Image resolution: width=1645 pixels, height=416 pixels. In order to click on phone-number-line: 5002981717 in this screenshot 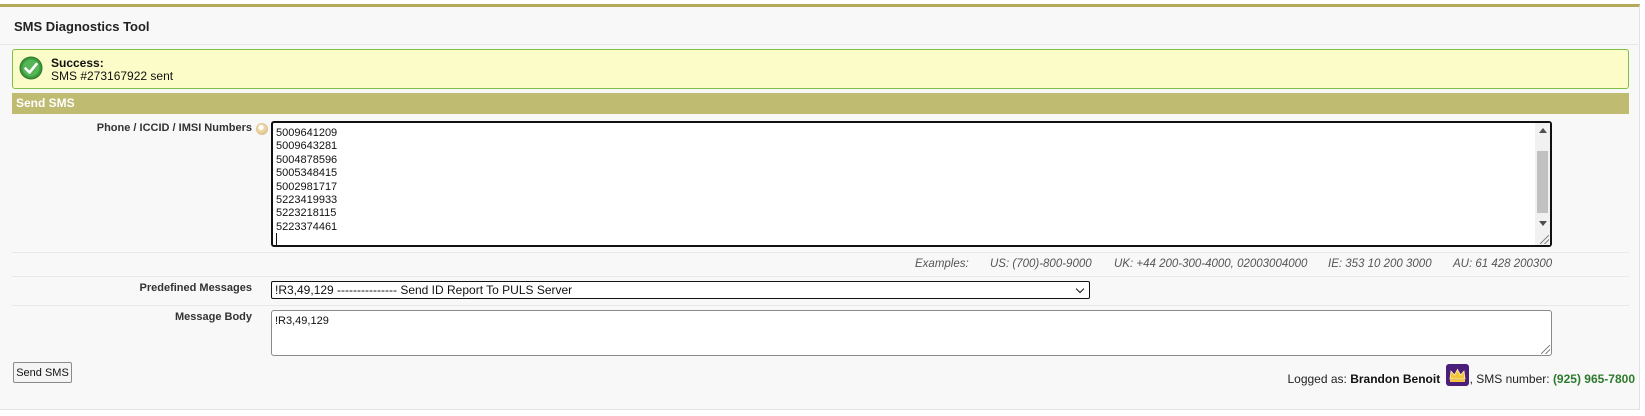, I will do `click(307, 186)`.